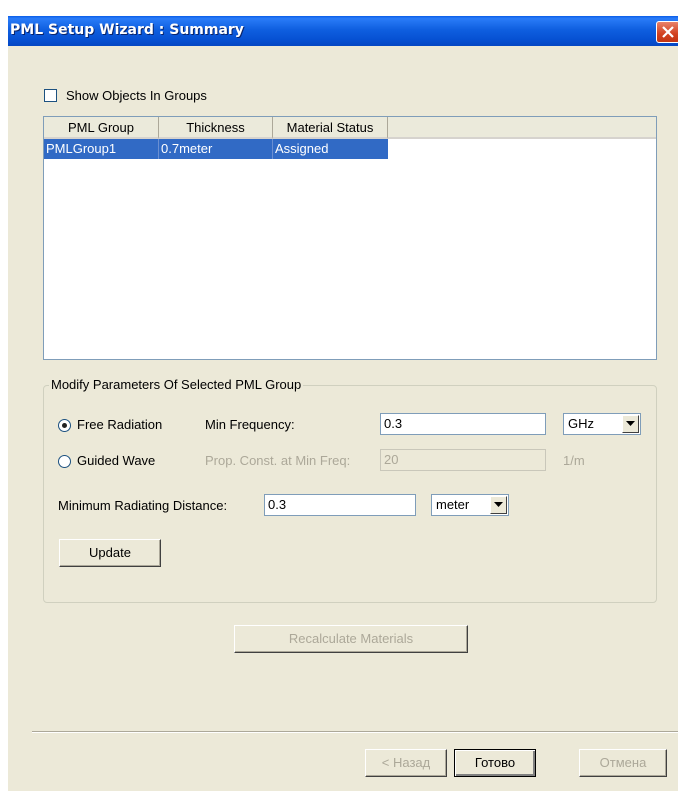  What do you see at coordinates (64, 461) in the screenshot?
I see `guided-wave-radio` at bounding box center [64, 461].